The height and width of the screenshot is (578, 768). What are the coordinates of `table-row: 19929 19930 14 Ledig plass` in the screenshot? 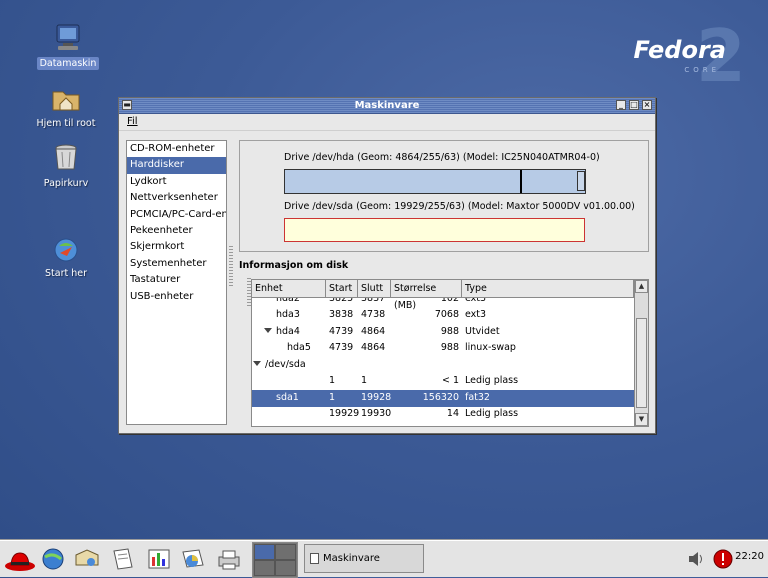 It's located at (443, 414).